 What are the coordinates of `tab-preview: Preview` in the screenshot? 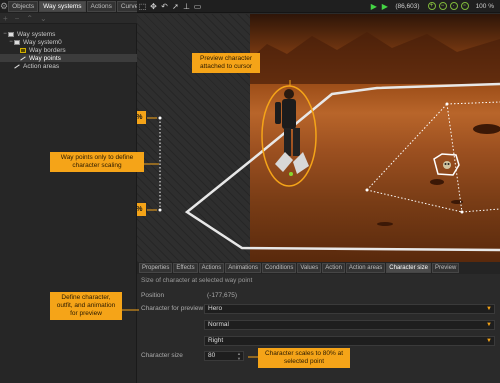 It's located at (445, 268).